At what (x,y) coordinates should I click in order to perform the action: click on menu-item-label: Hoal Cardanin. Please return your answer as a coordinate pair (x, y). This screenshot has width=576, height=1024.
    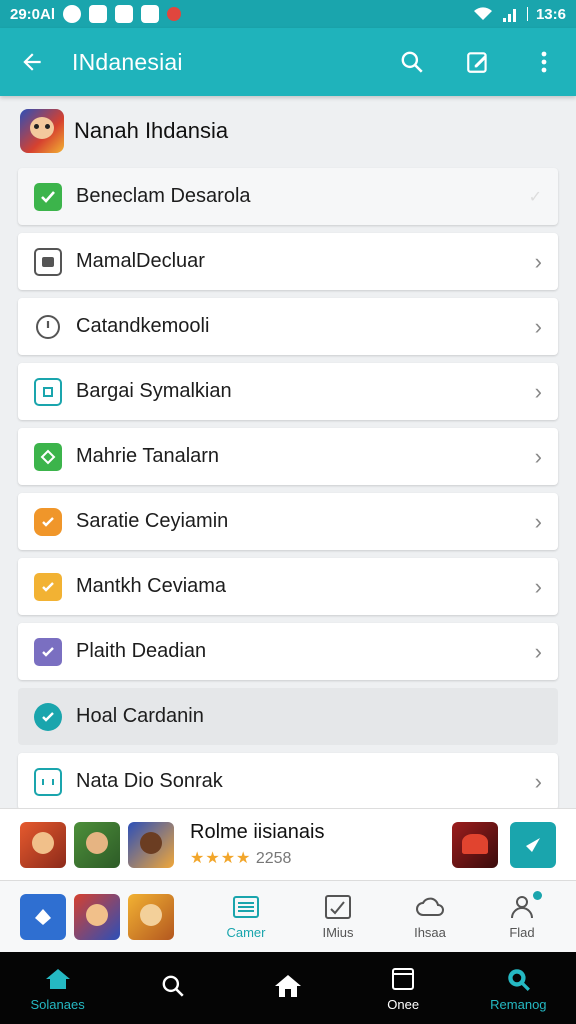
    Looking at the image, I should click on (140, 716).